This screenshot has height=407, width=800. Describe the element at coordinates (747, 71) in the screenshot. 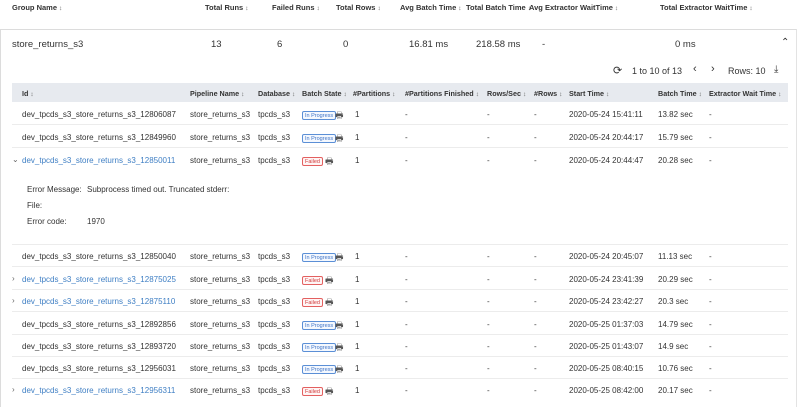

I see `rows-per-page-select: Rows: 10` at that location.